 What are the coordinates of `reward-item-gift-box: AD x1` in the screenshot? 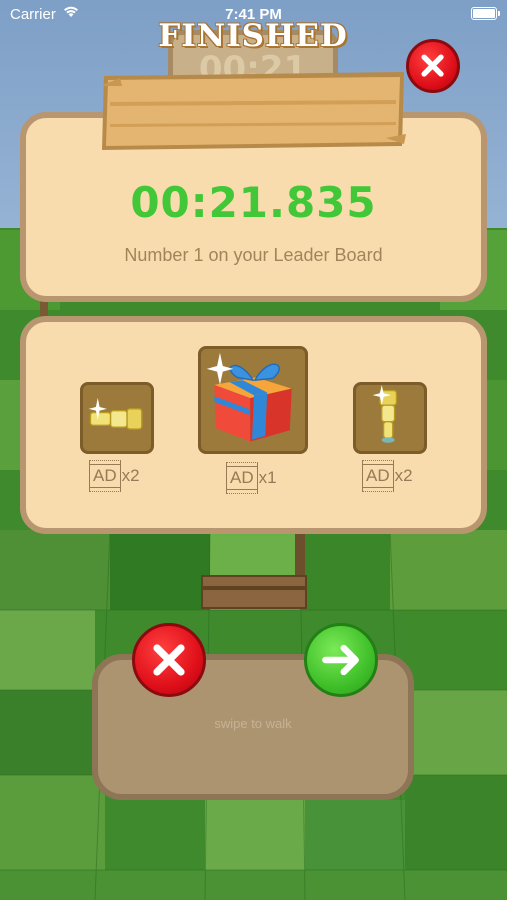 It's located at (254, 421).